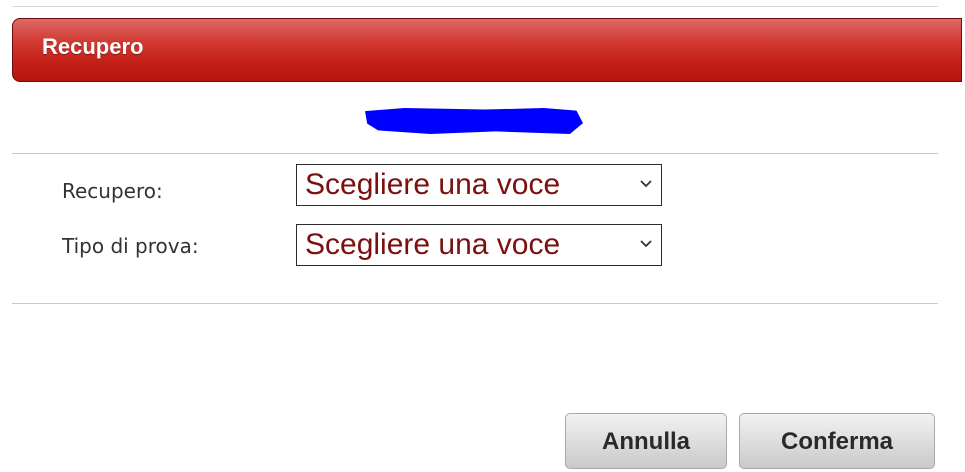  Describe the element at coordinates (93, 46) in the screenshot. I see `dialog-title: Recupero` at that location.